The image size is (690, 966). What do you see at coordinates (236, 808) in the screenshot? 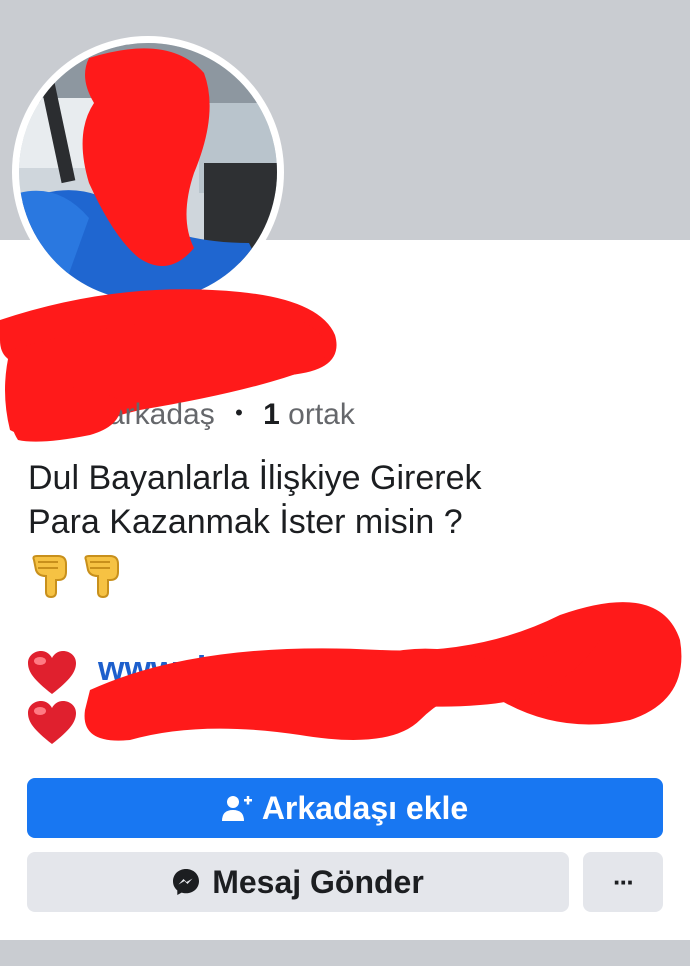
I see `add-friend-icon` at bounding box center [236, 808].